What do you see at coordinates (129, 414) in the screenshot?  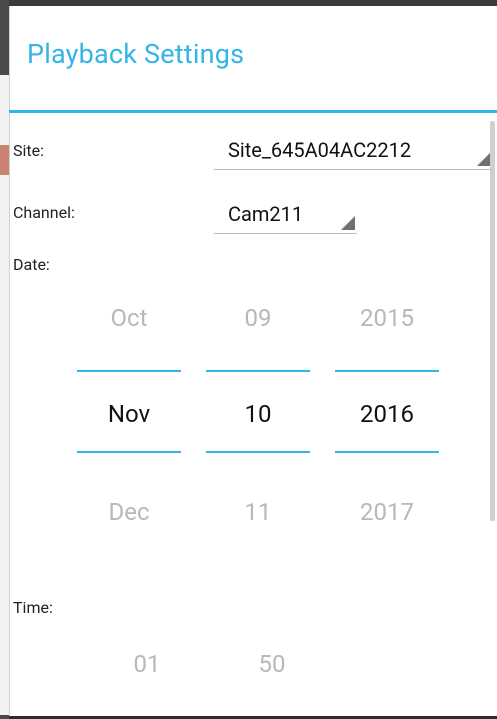 I see `month-current: Nov` at bounding box center [129, 414].